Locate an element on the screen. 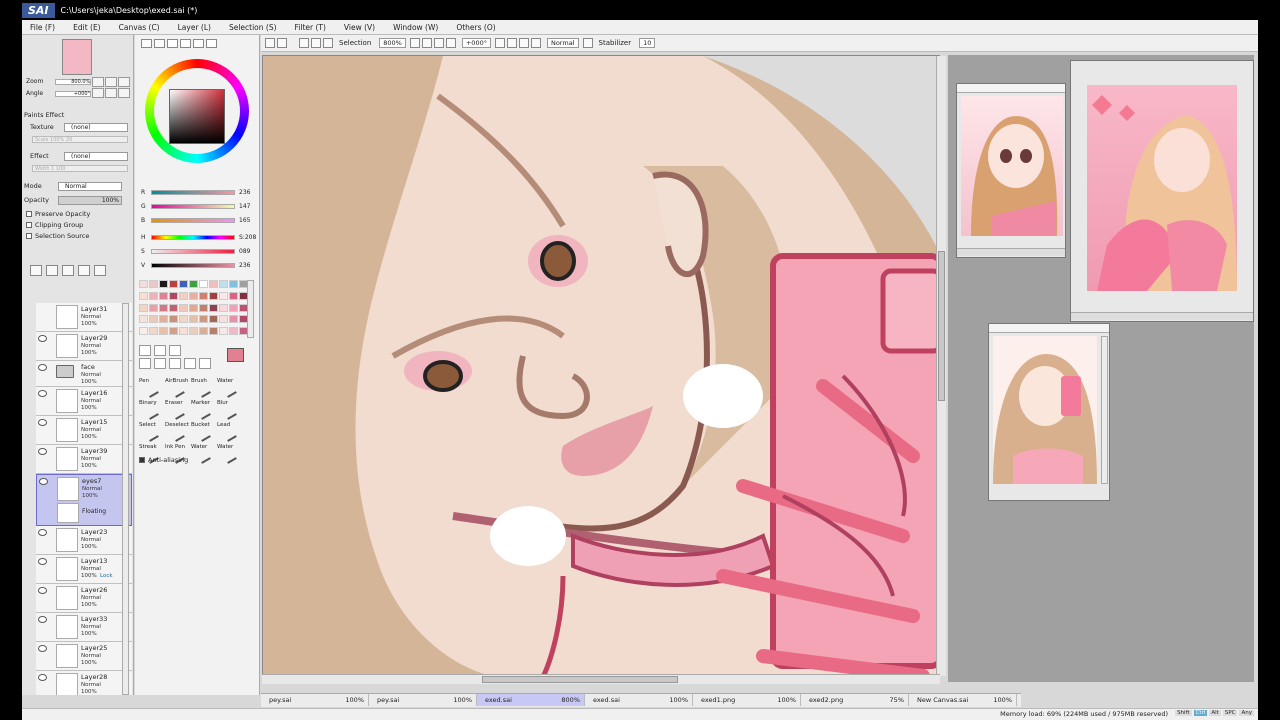 This screenshot has width=1280, height=720. layer-row: Layer16 Normal 100% is located at coordinates (84, 401).